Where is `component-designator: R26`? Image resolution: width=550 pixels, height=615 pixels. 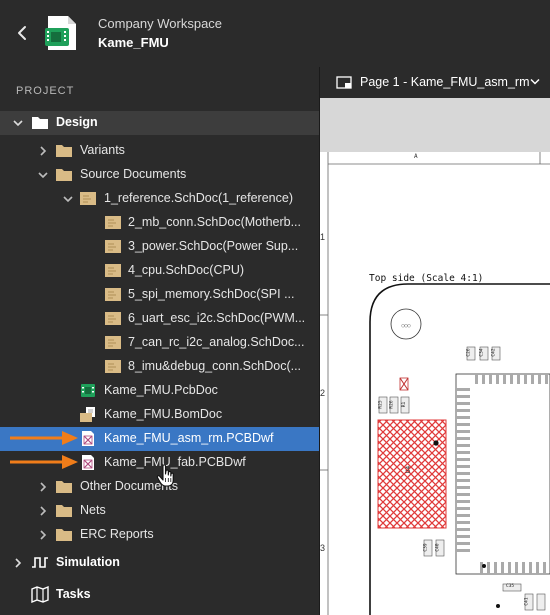
component-designator: R26 is located at coordinates (392, 404).